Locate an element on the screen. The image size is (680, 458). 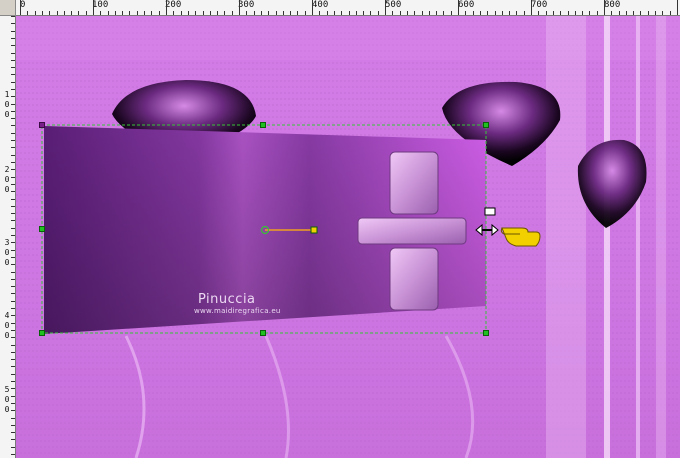
ruler-label: 100 is located at coordinates (100, 5).